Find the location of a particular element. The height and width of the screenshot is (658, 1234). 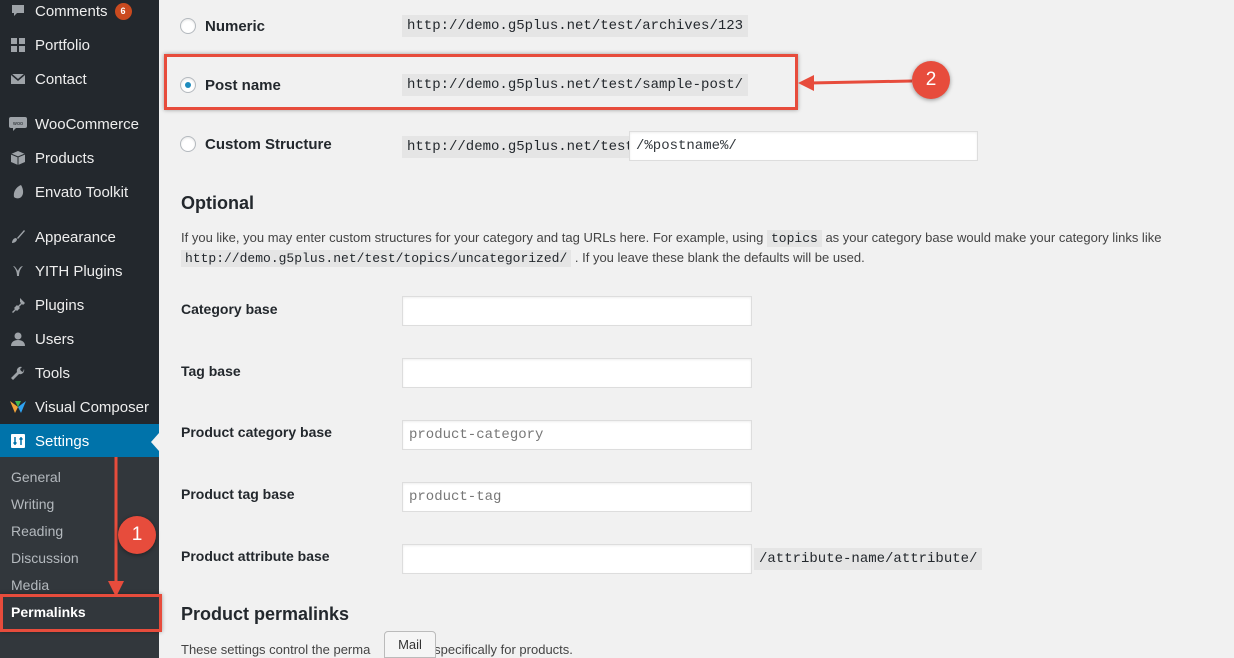

menu-contact: Contact is located at coordinates (79, 79).